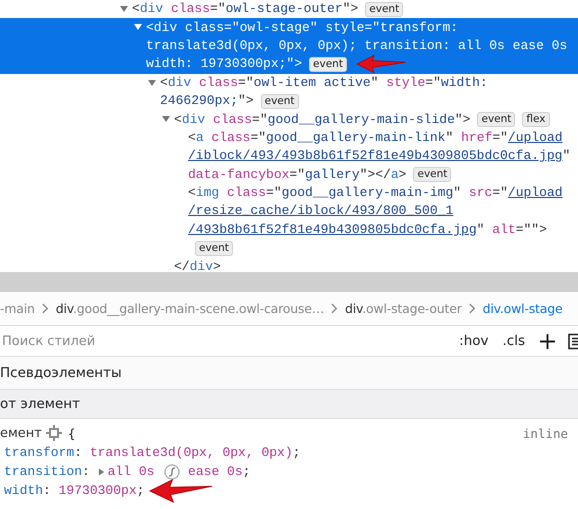  Describe the element at coordinates (547, 341) in the screenshot. I see `add-rule-icon` at that location.